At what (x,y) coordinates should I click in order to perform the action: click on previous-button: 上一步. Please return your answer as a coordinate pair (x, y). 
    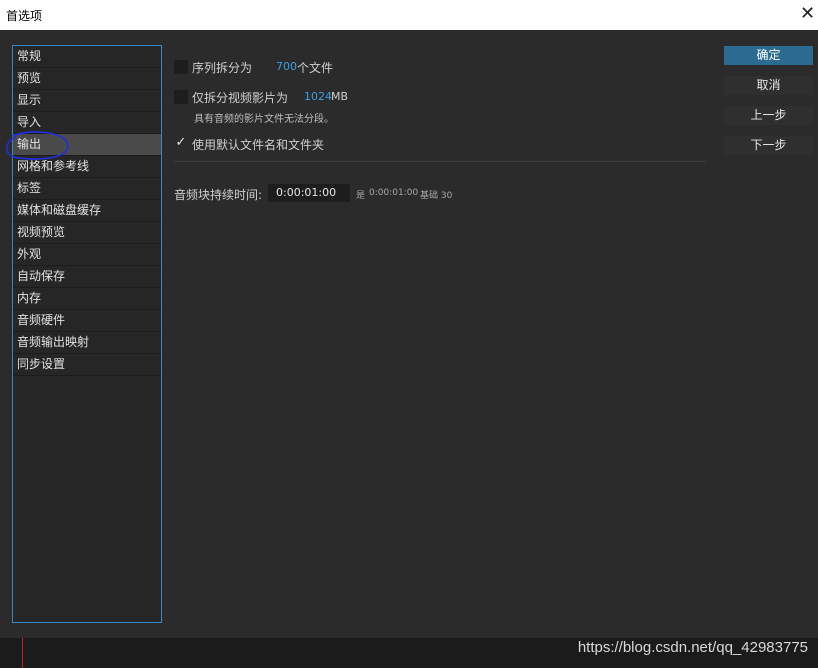
    Looking at the image, I should click on (768, 115).